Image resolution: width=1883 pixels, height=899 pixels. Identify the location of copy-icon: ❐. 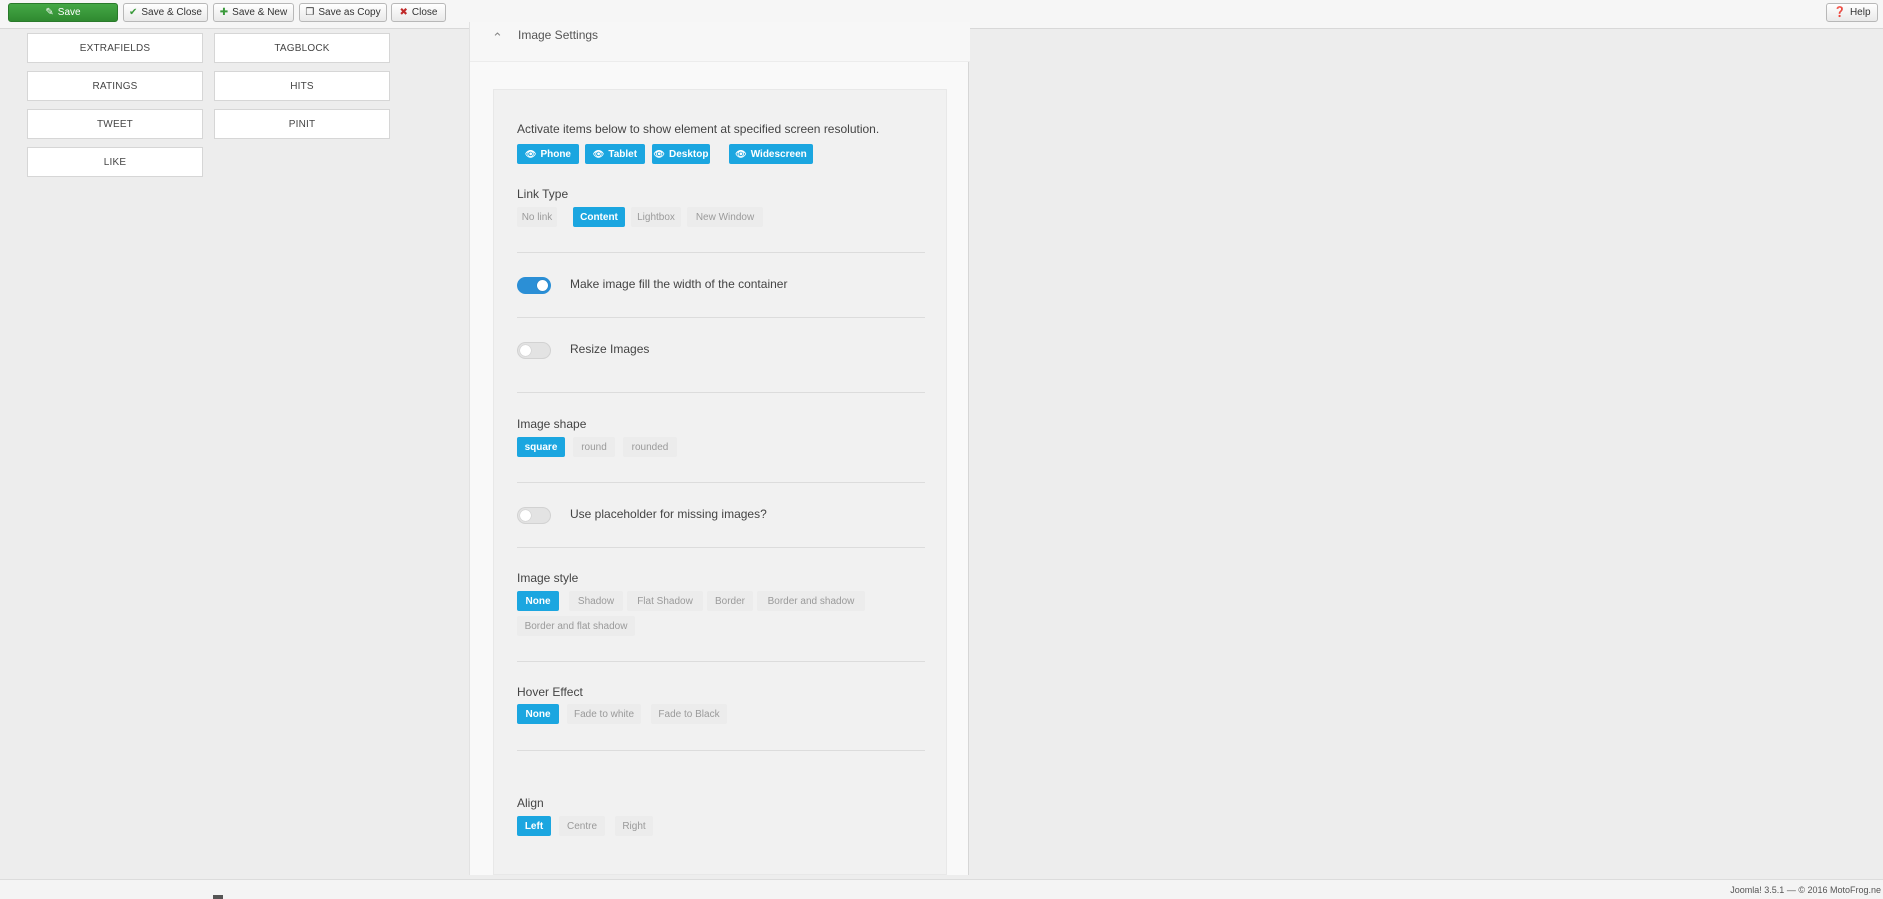
(310, 12).